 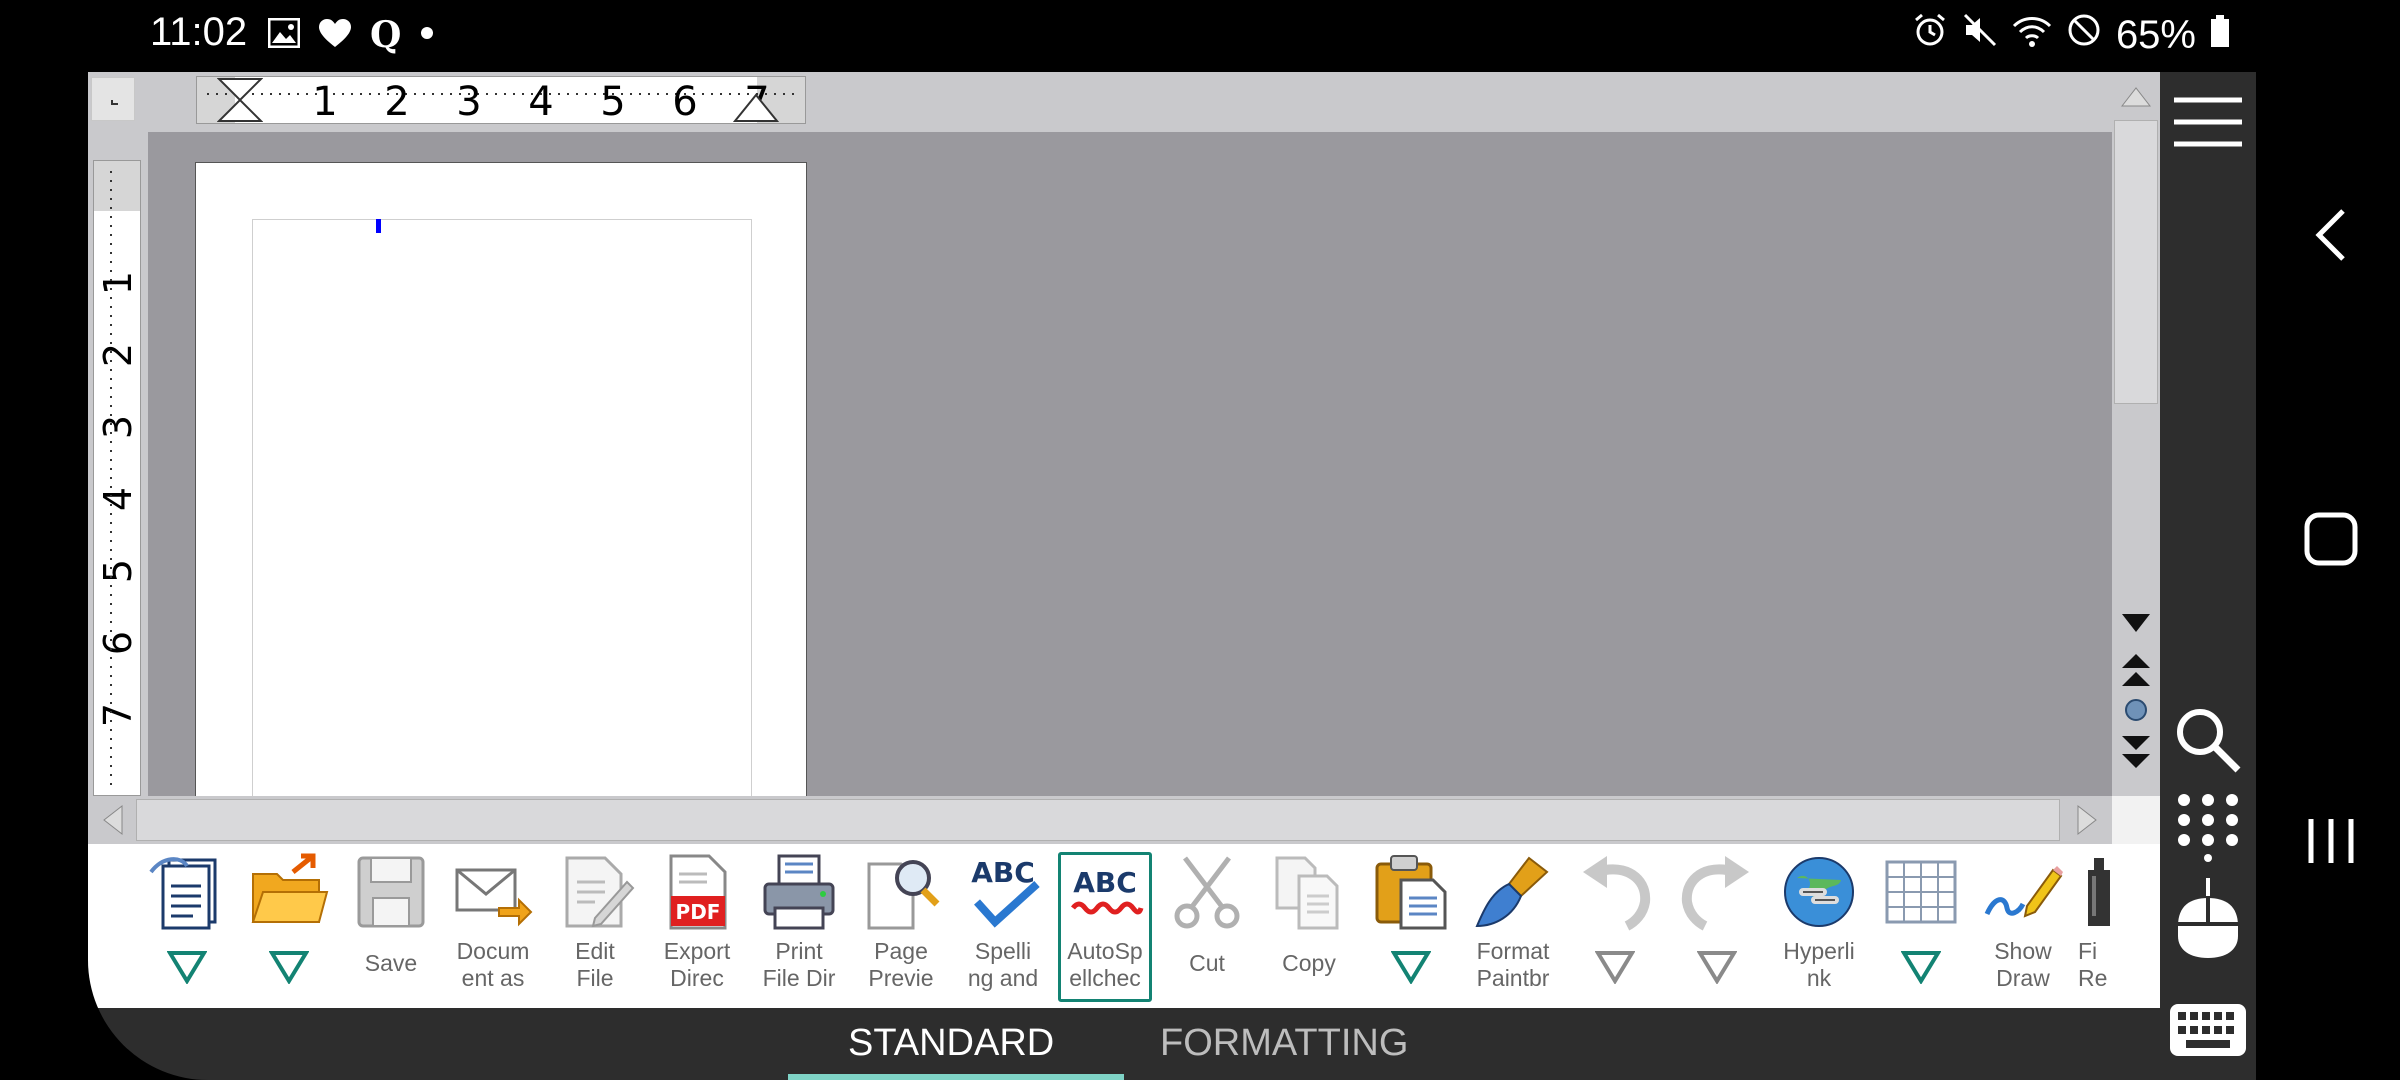 I want to click on save-icon, so click(x=391, y=892).